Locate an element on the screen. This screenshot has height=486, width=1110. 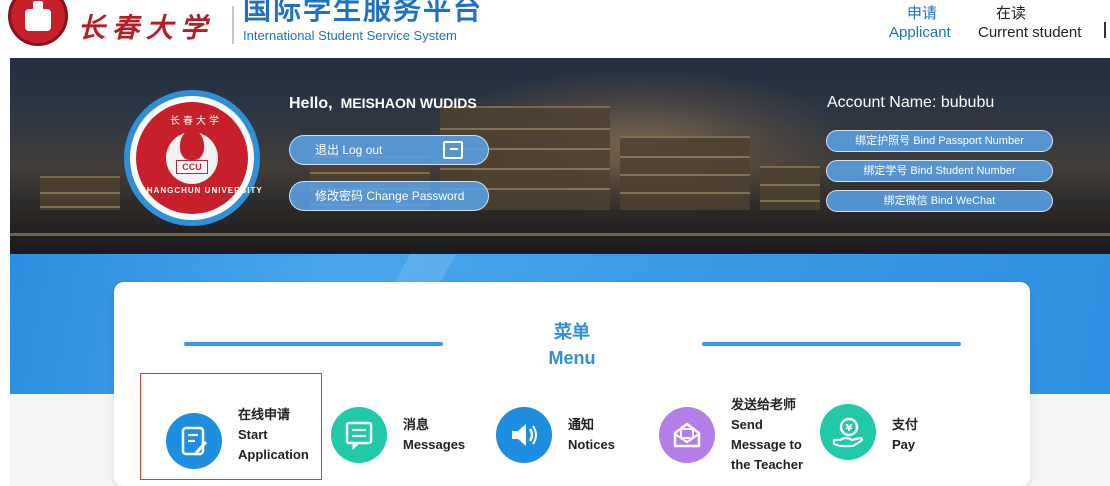
menu-title-cn: 菜单 is located at coordinates (572, 332).